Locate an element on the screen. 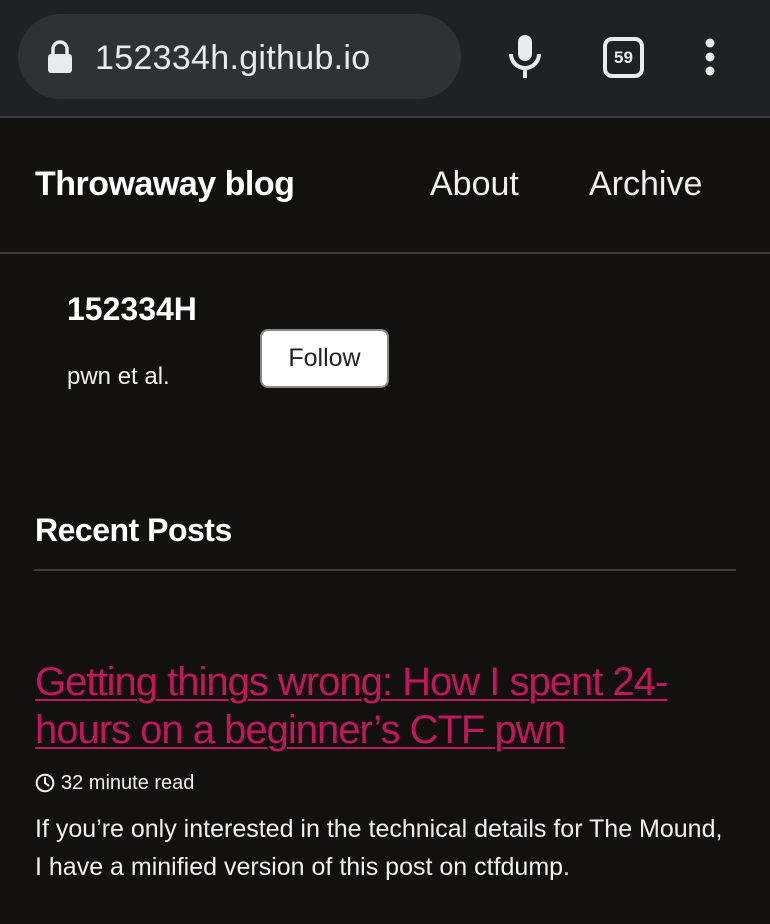 The width and height of the screenshot is (770, 924). nav-link-archive: Archive is located at coordinates (645, 184).